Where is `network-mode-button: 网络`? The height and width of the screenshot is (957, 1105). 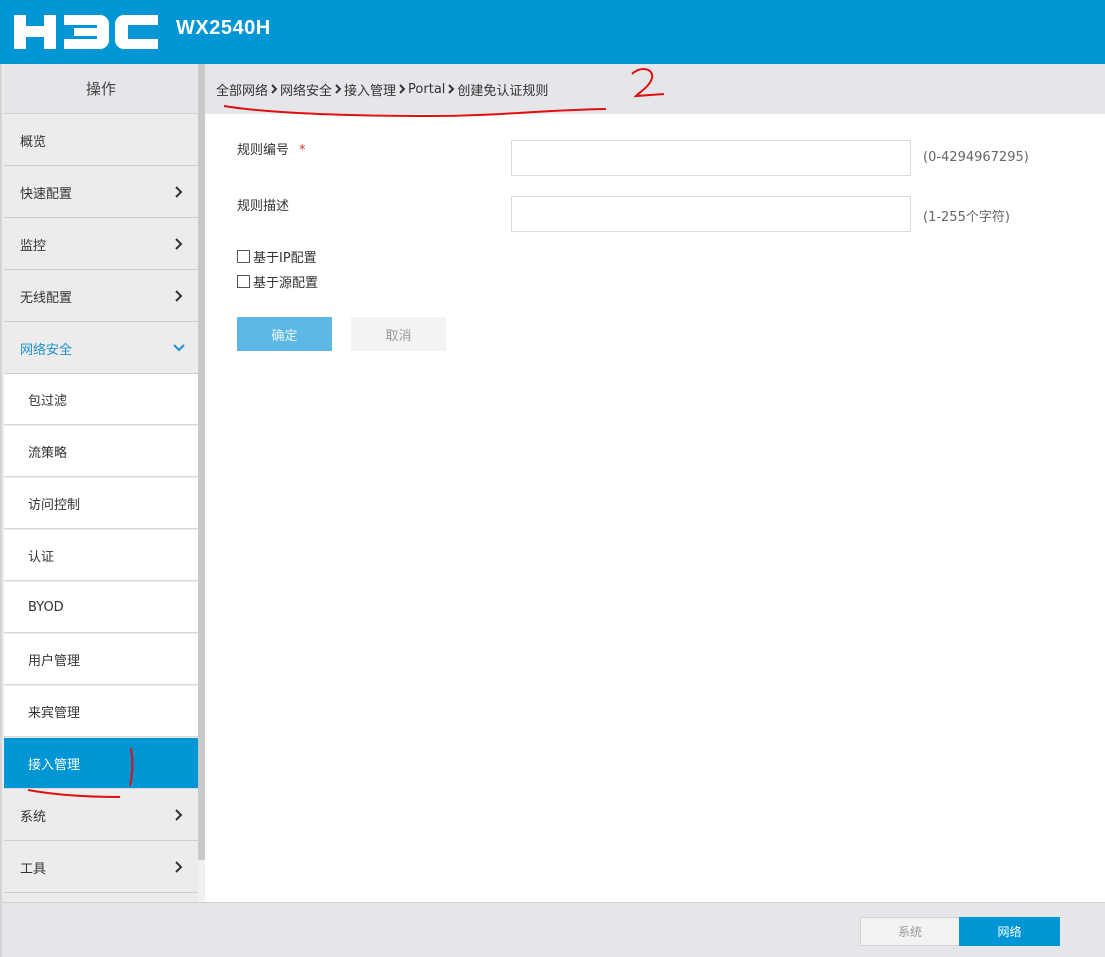
network-mode-button: 网络 is located at coordinates (1009, 931).